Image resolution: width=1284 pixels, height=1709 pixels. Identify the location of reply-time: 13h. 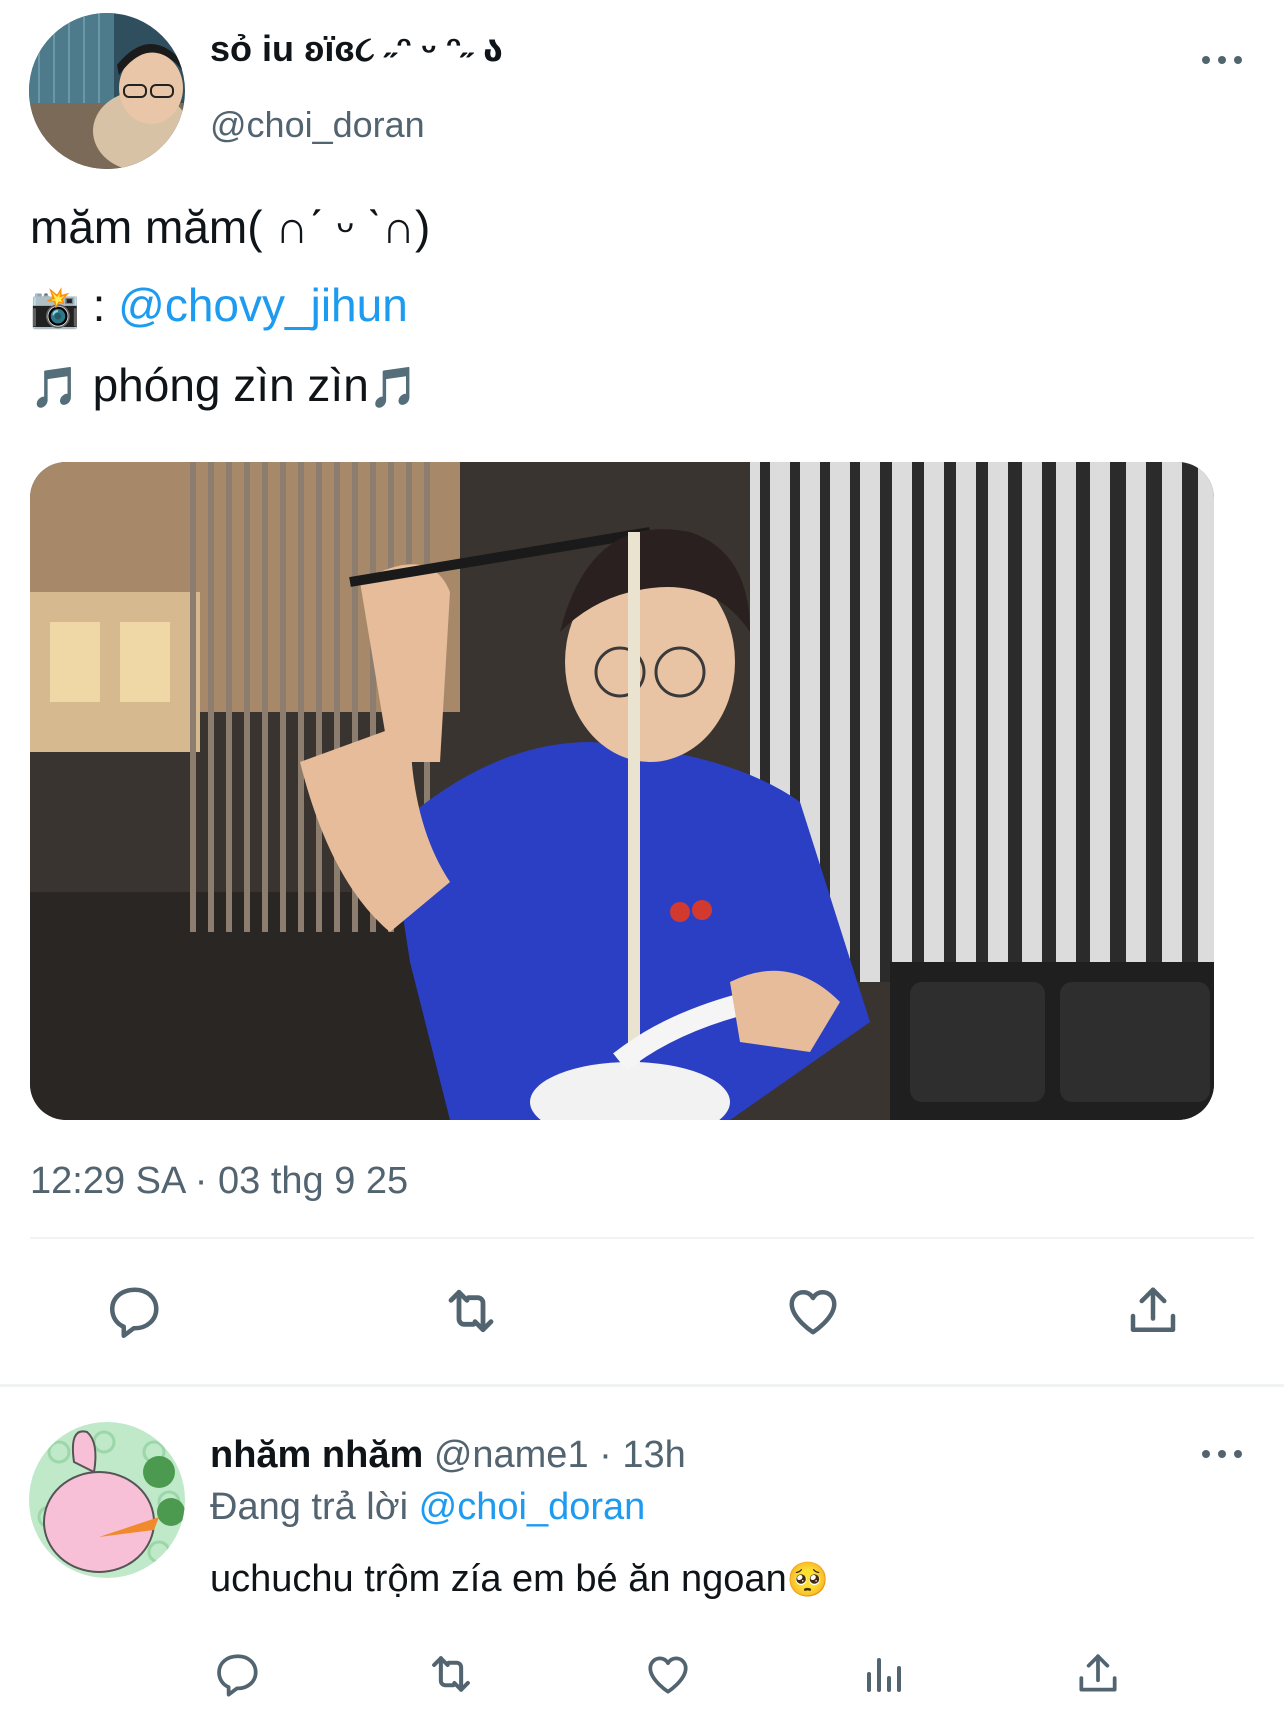
(653, 1455).